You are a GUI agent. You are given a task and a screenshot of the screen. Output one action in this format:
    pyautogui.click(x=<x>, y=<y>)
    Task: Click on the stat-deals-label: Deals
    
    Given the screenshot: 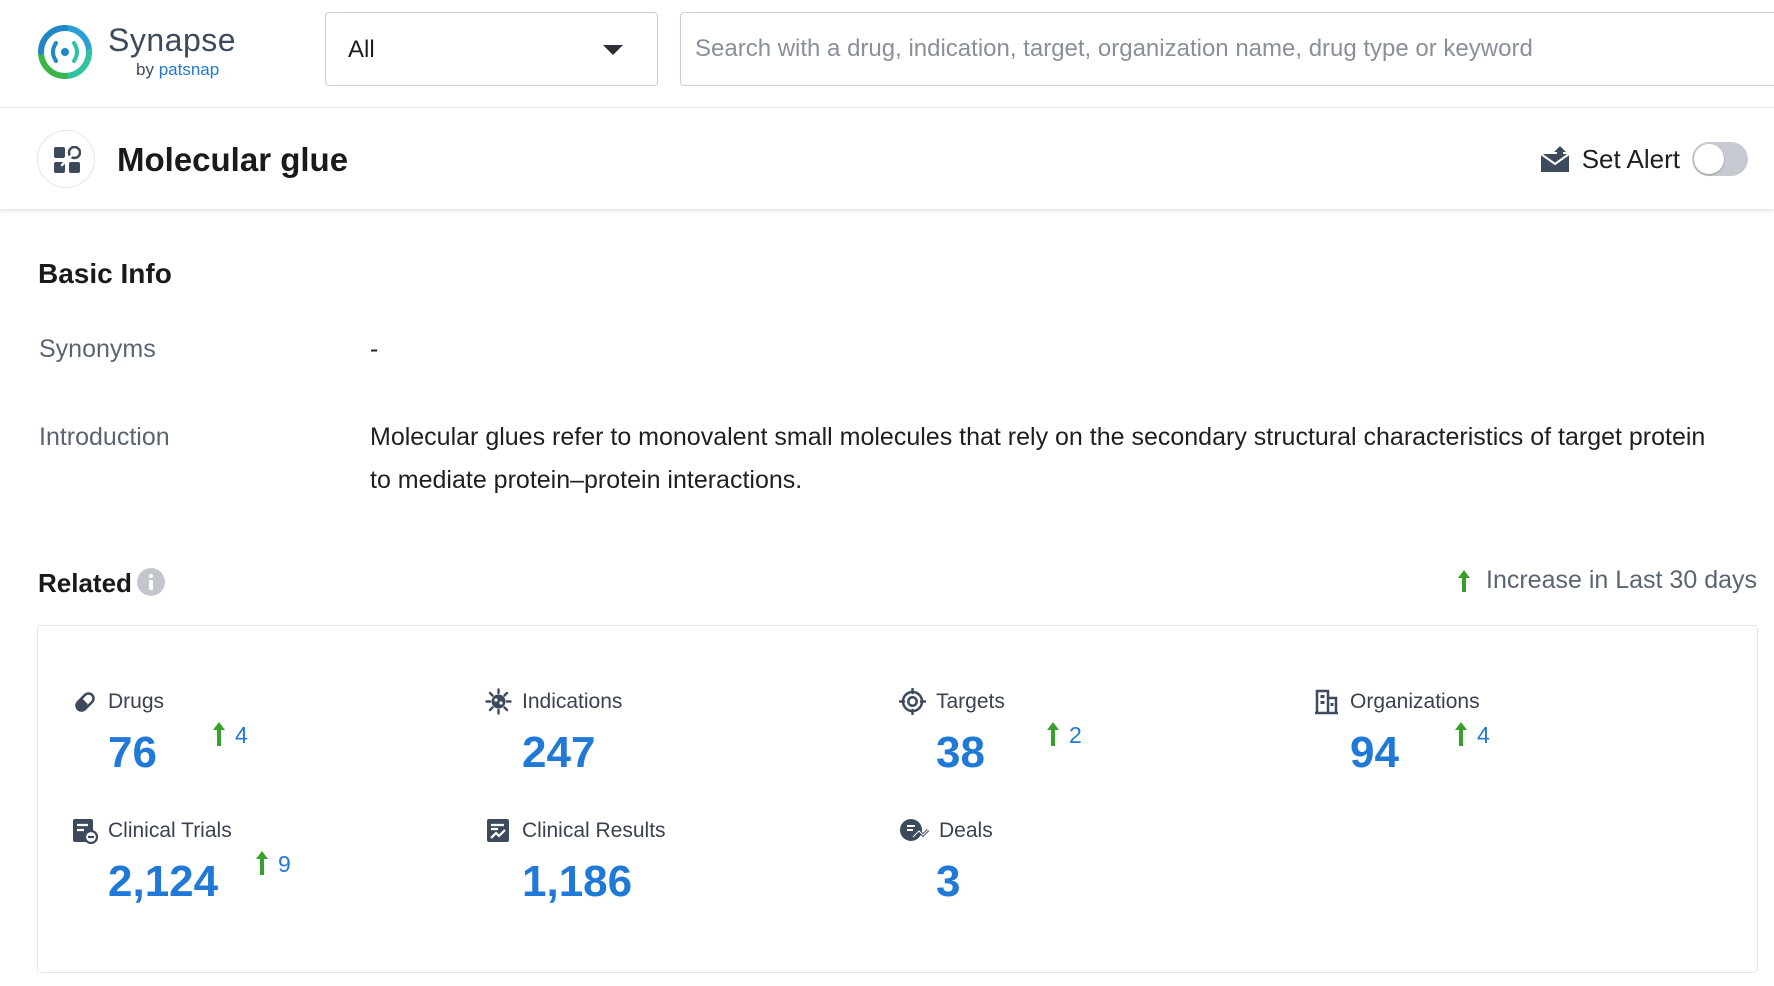 What is the action you would take?
    pyautogui.click(x=966, y=831)
    